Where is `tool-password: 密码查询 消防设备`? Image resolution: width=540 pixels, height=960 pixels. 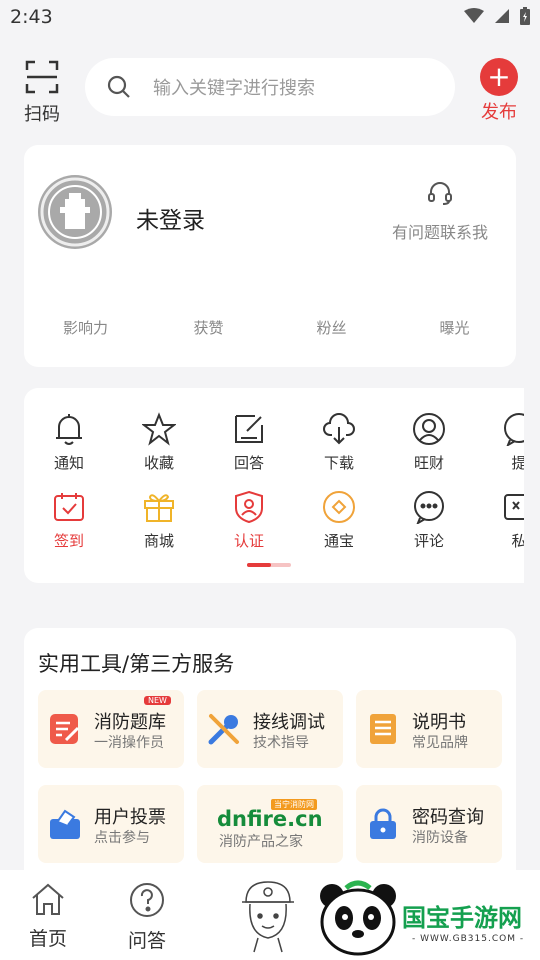 tool-password: 密码查询 消防设备 is located at coordinates (429, 824).